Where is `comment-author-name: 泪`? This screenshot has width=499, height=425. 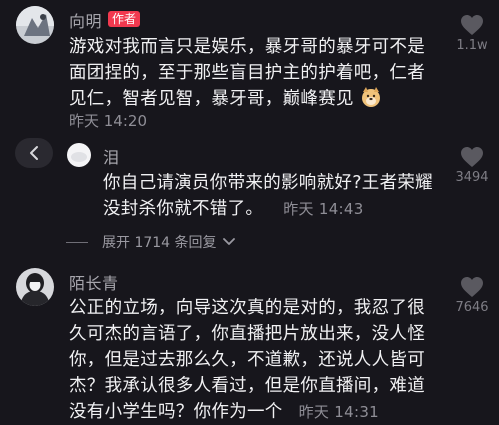 comment-author-name: 泪 is located at coordinates (111, 156).